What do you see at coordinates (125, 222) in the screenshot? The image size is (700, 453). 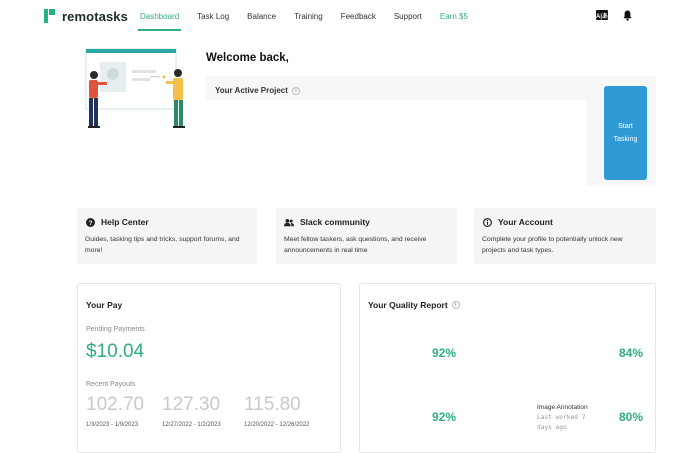 I see `help-center-title: Help Center` at bounding box center [125, 222].